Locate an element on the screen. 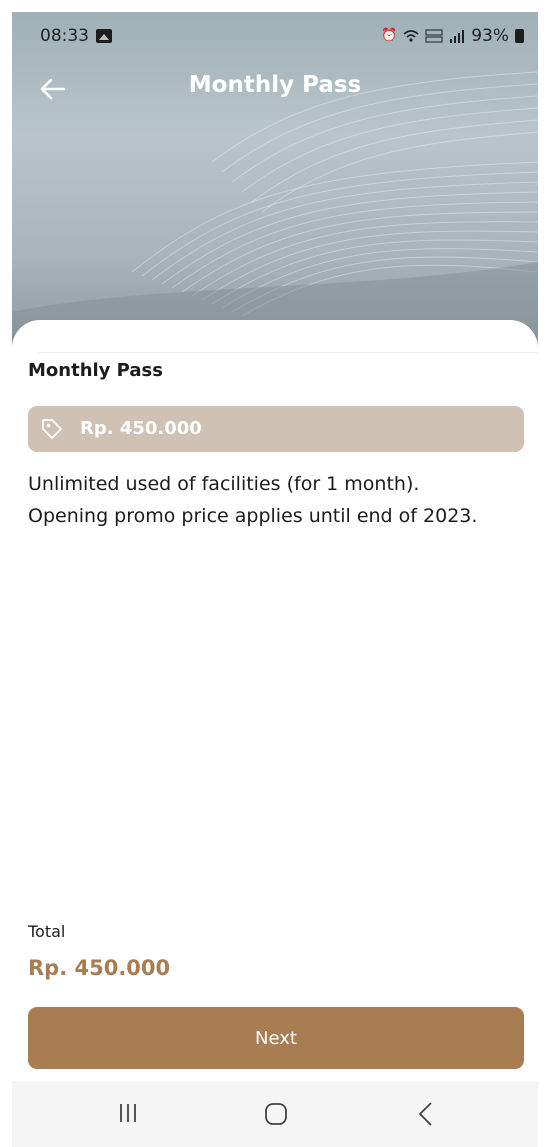  arrow-left-icon is located at coordinates (53, 89).